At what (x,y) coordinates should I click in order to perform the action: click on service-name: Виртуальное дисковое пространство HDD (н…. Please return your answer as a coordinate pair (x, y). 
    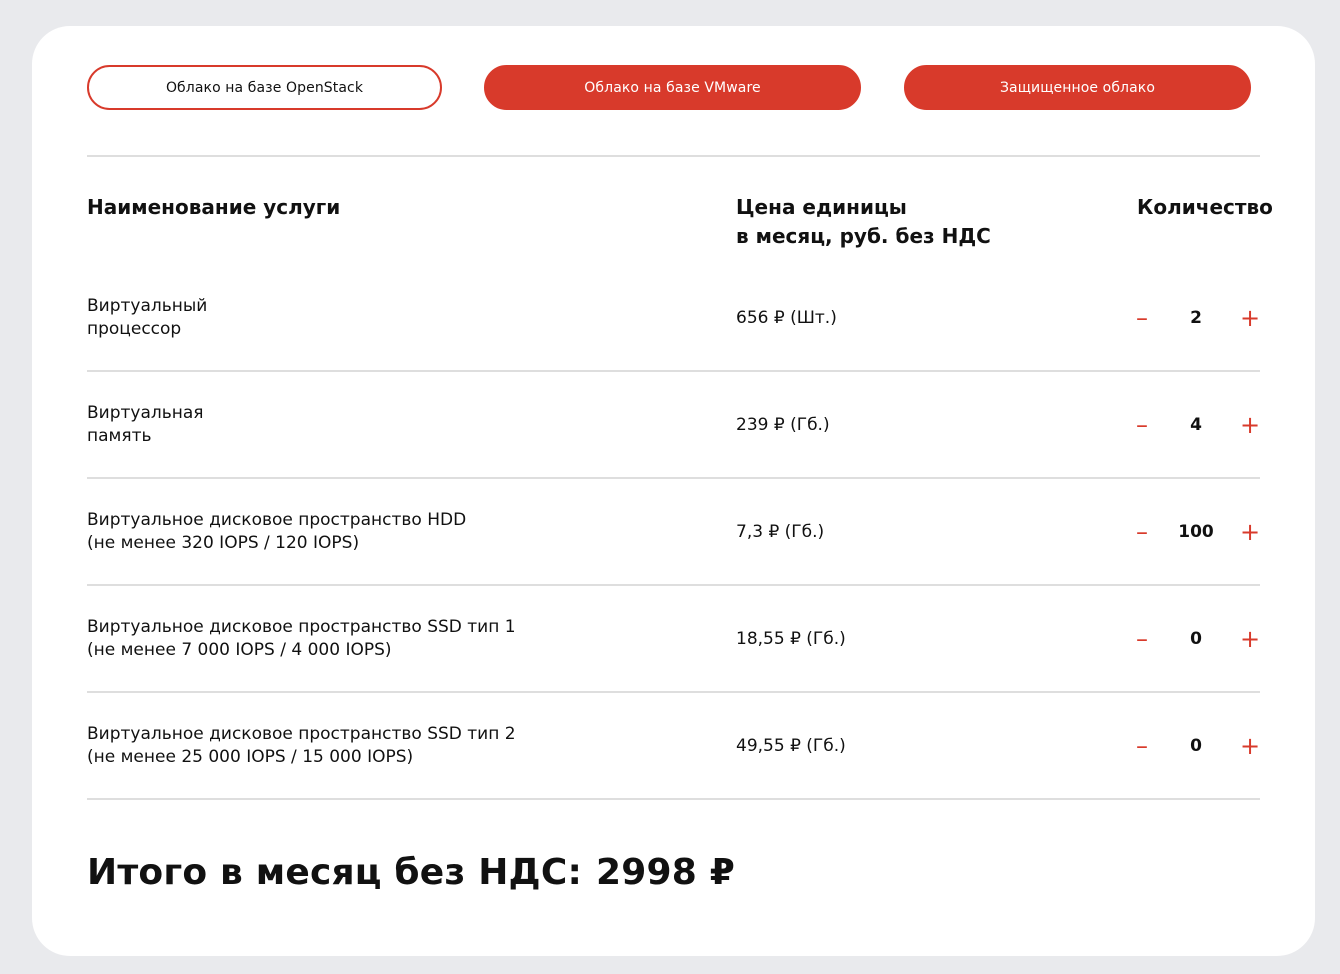
    Looking at the image, I should click on (367, 531).